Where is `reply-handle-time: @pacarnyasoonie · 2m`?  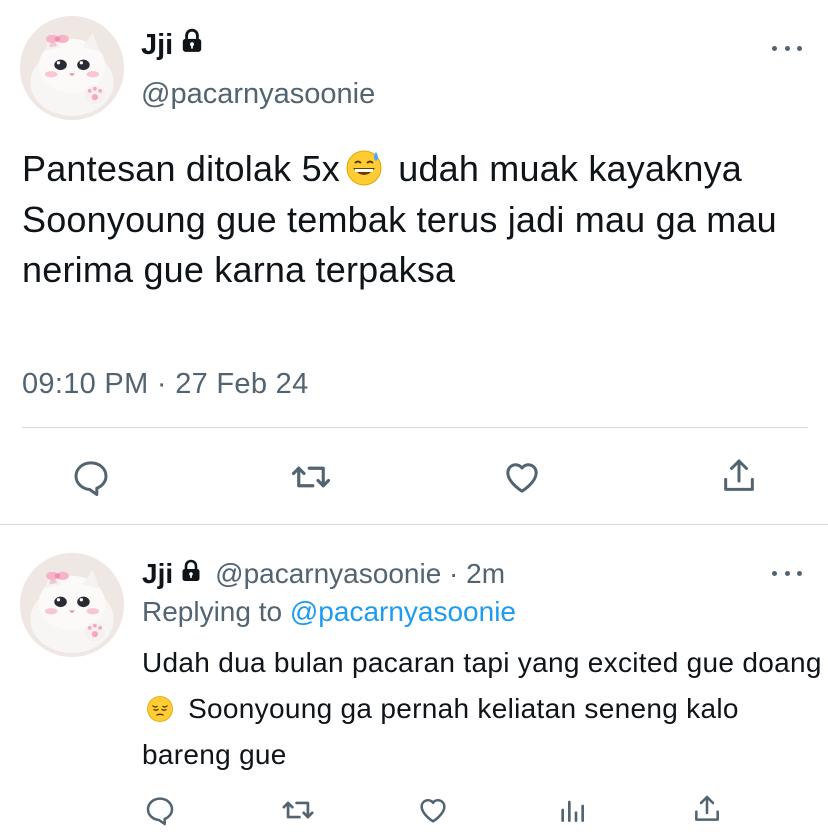 reply-handle-time: @pacarnyasoonie · 2m is located at coordinates (360, 574).